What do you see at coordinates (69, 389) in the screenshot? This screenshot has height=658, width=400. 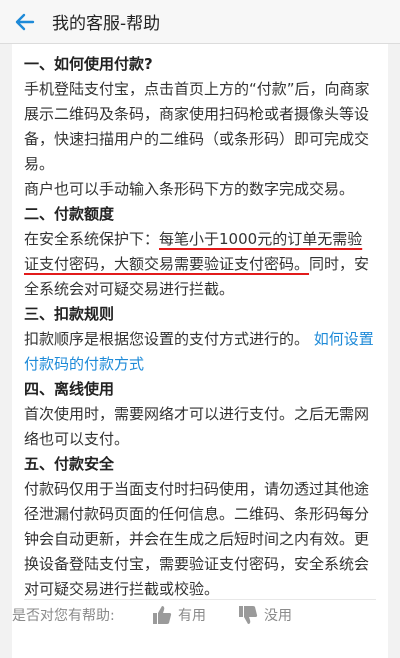 I see `section-title: 四、离线使用` at bounding box center [69, 389].